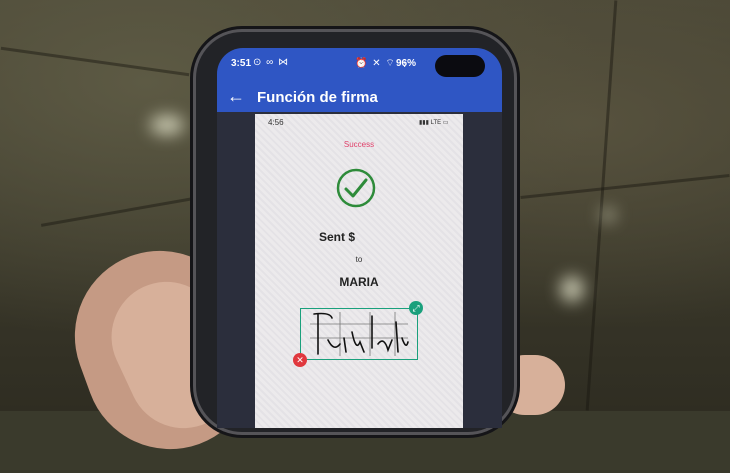 The height and width of the screenshot is (473, 730). I want to click on app-bar: ← Función de firma, so click(359, 98).